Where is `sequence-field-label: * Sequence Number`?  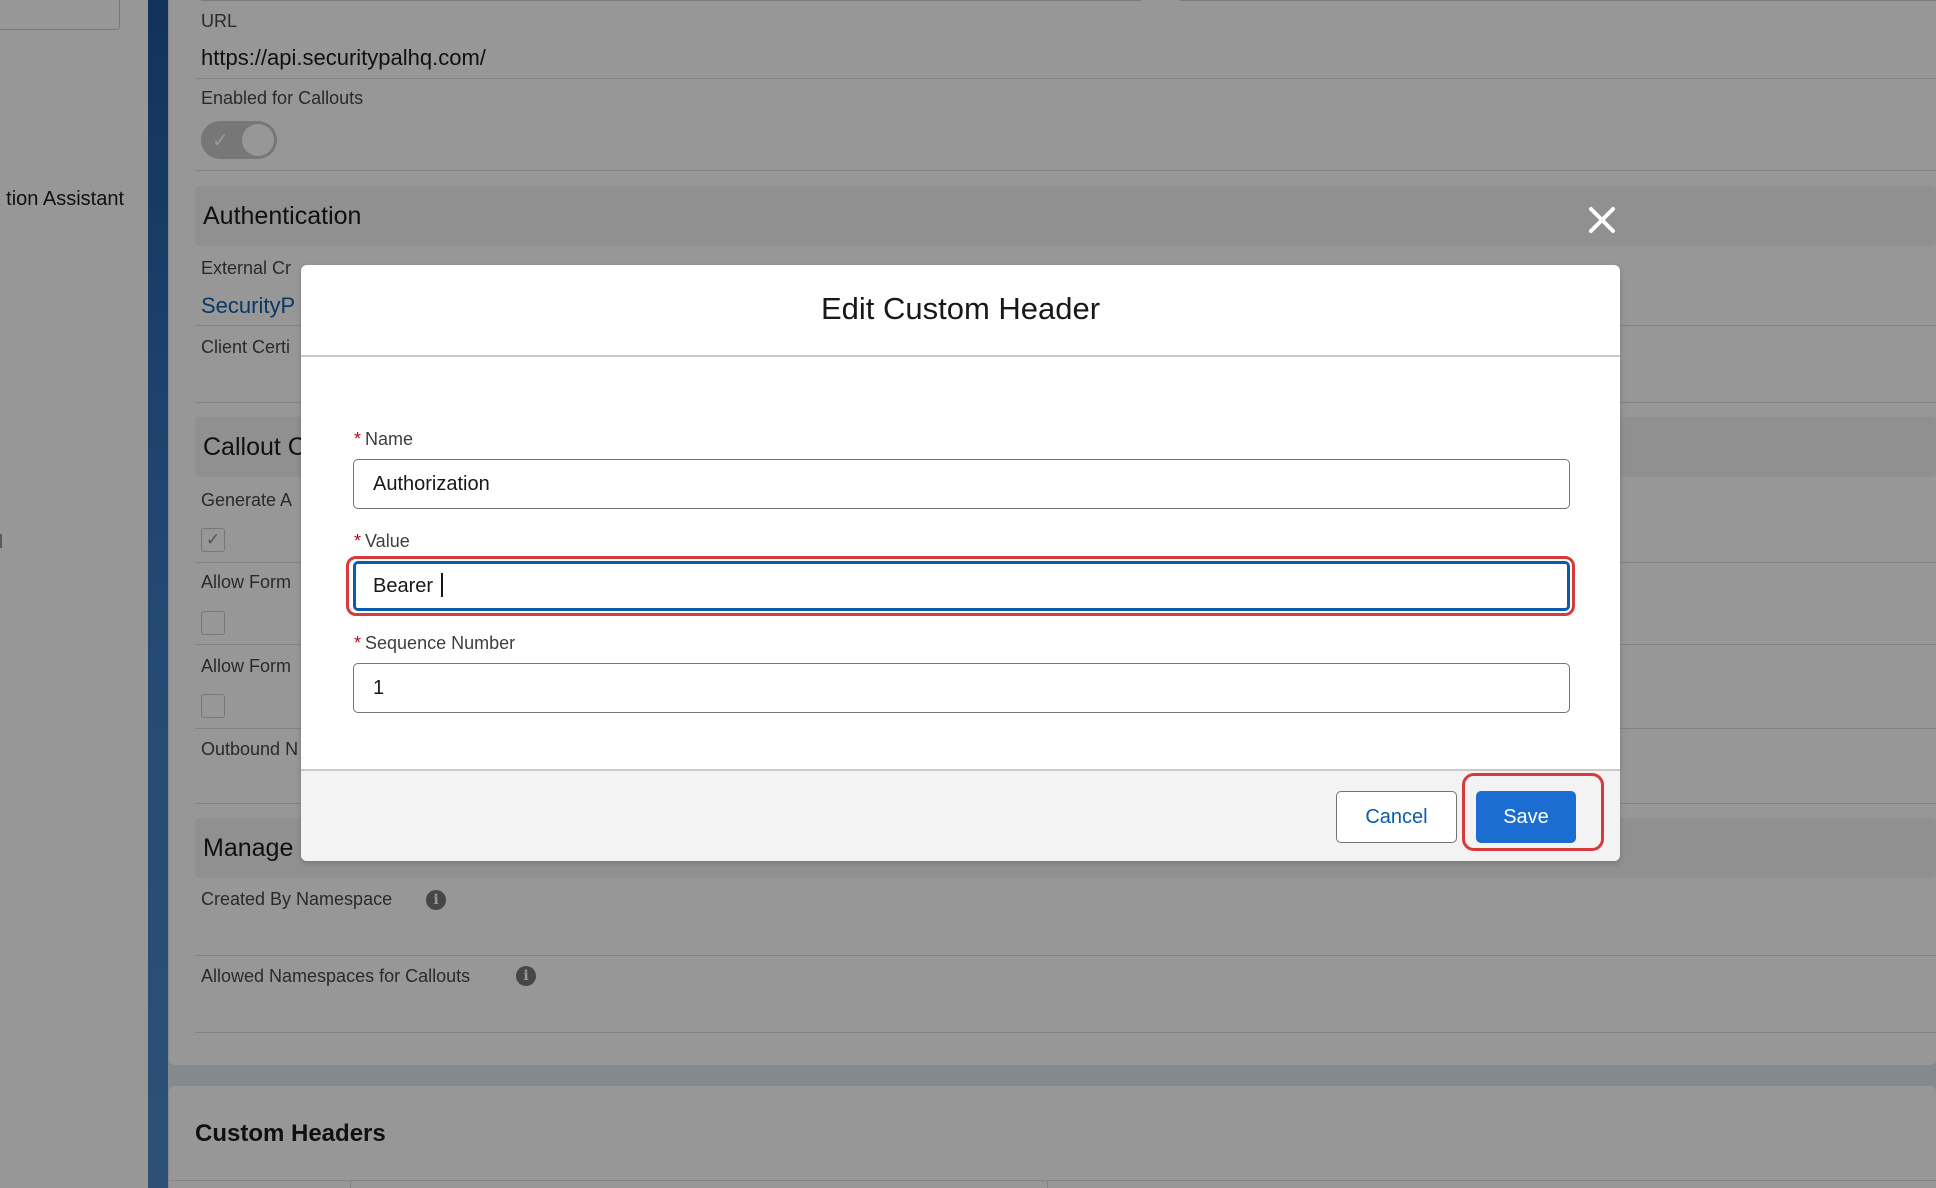
sequence-field-label: * Sequence Number is located at coordinates (434, 643).